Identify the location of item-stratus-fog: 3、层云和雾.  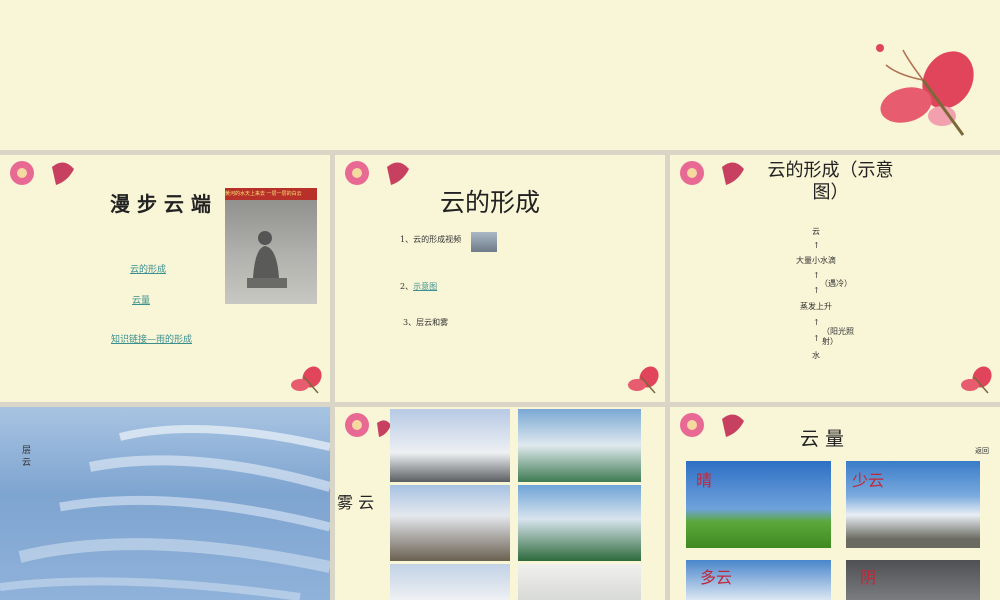
(425, 322).